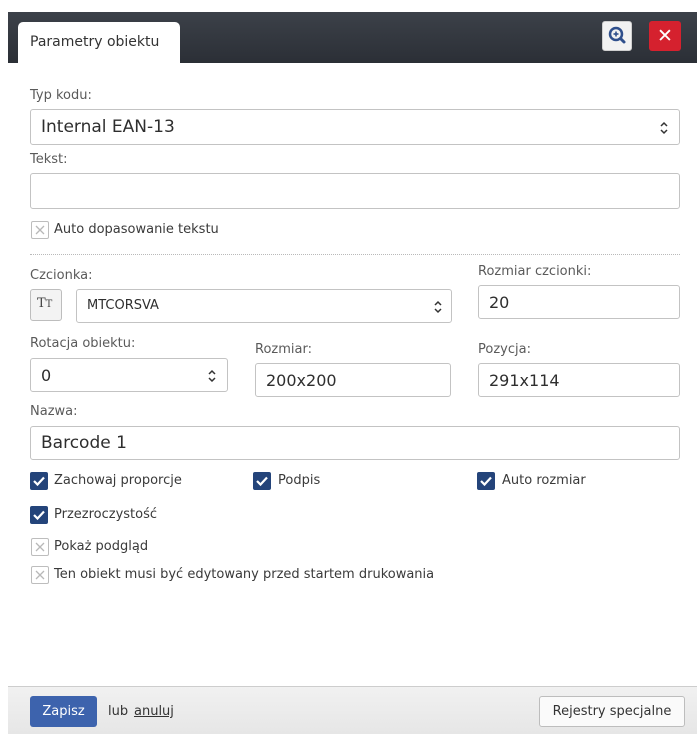 The image size is (697, 734). I want to click on font-value: MTCORSVA, so click(123, 305).